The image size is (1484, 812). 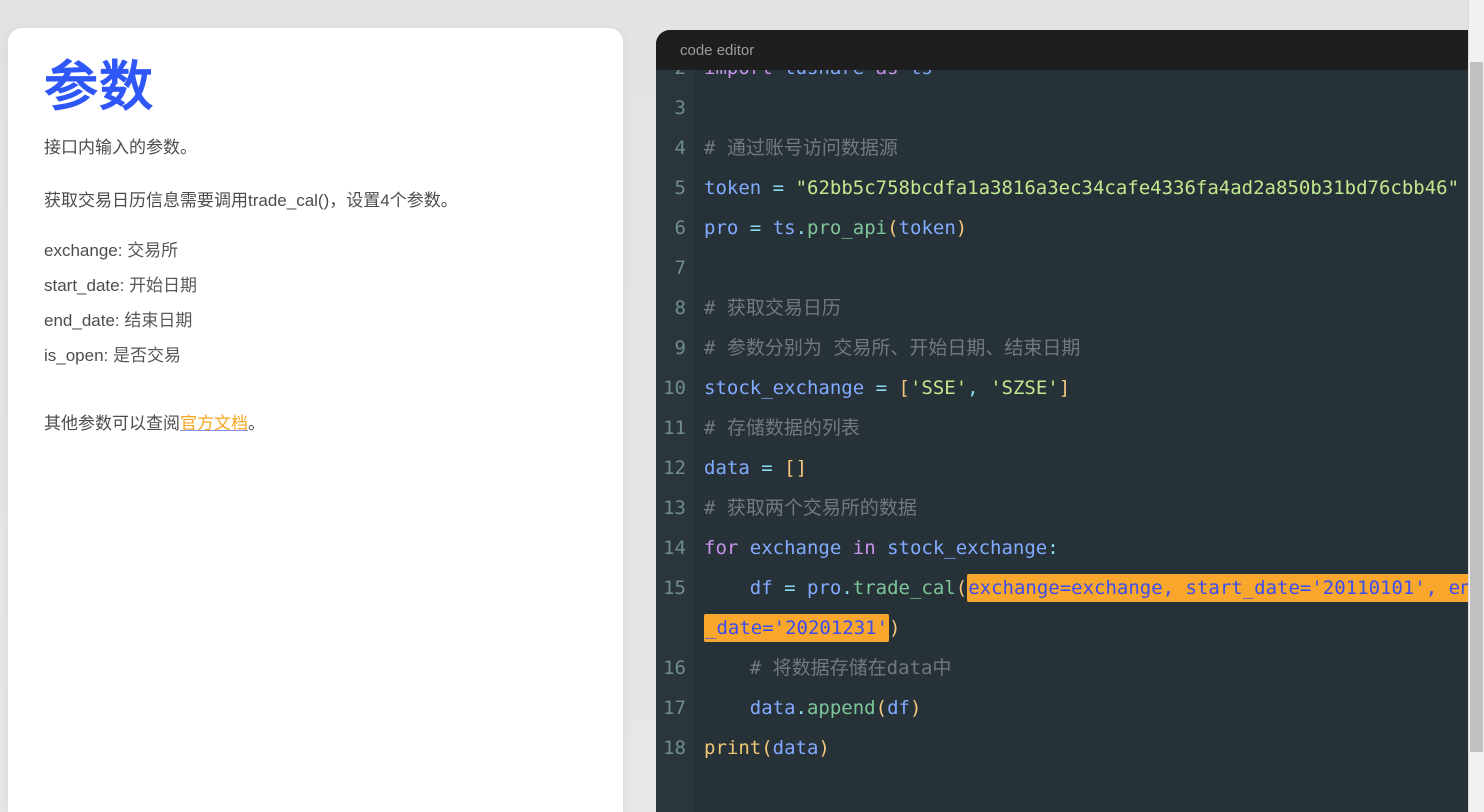 I want to click on list-item: start_date: 开始日期, so click(x=315, y=294).